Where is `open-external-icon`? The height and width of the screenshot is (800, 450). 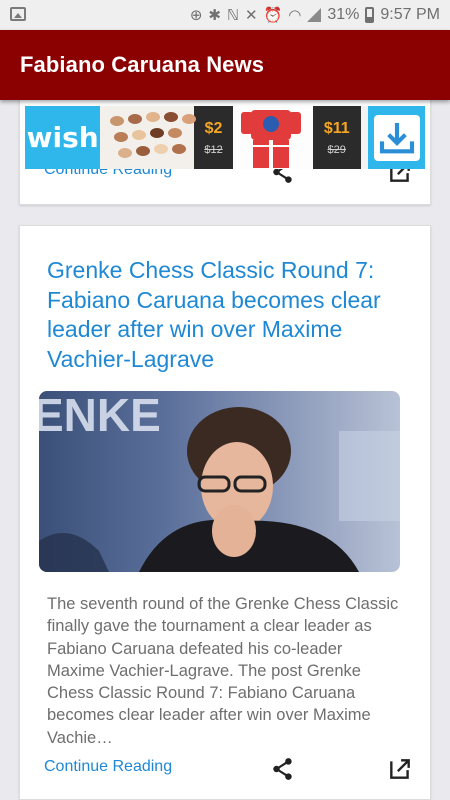
open-external-icon is located at coordinates (400, 769).